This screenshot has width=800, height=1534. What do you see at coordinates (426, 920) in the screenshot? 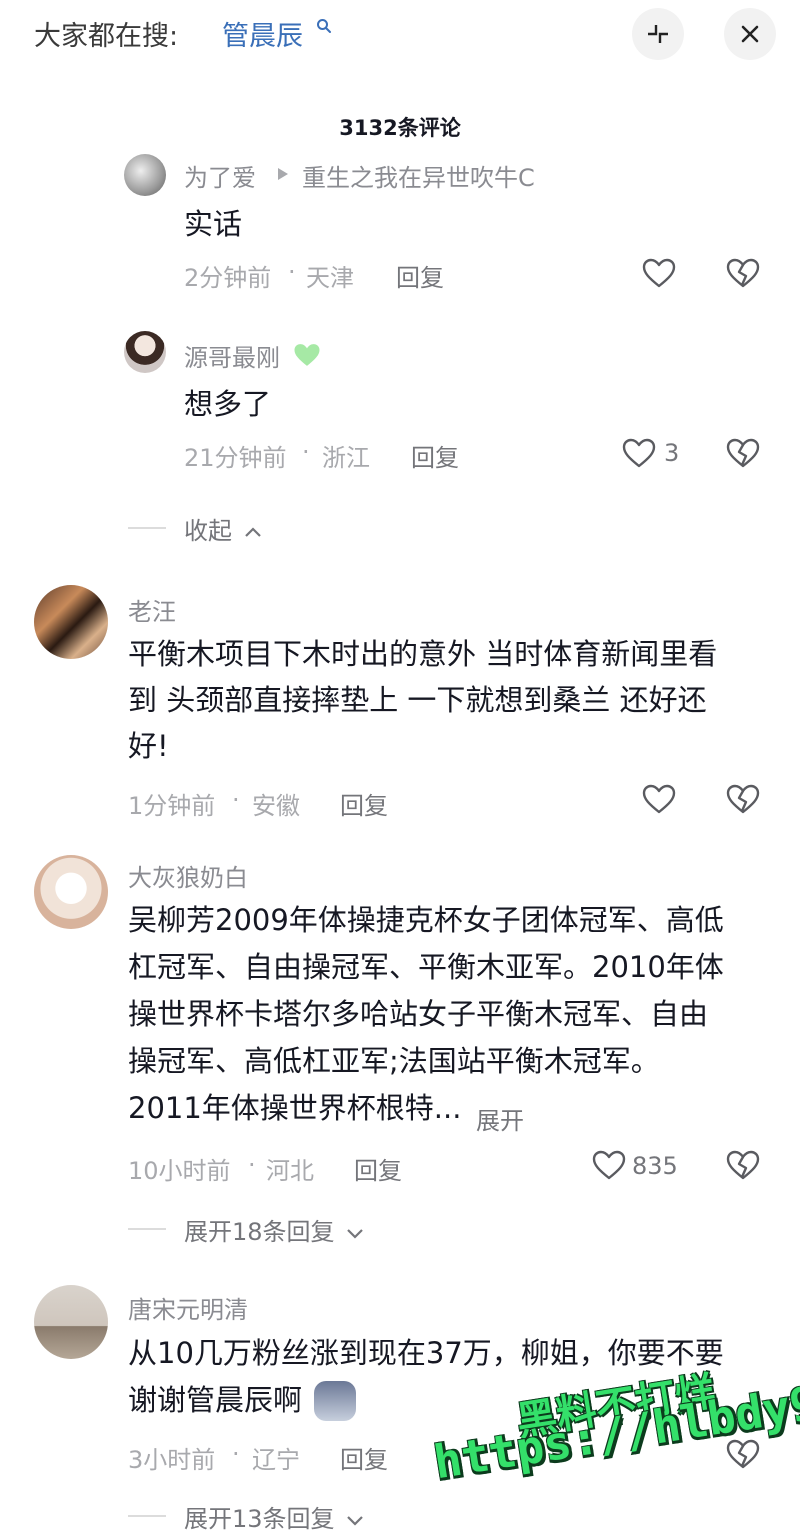
I see `comment-text-line: 吴柳芳2009年体操捷克杯女子团体冠军、高低` at bounding box center [426, 920].